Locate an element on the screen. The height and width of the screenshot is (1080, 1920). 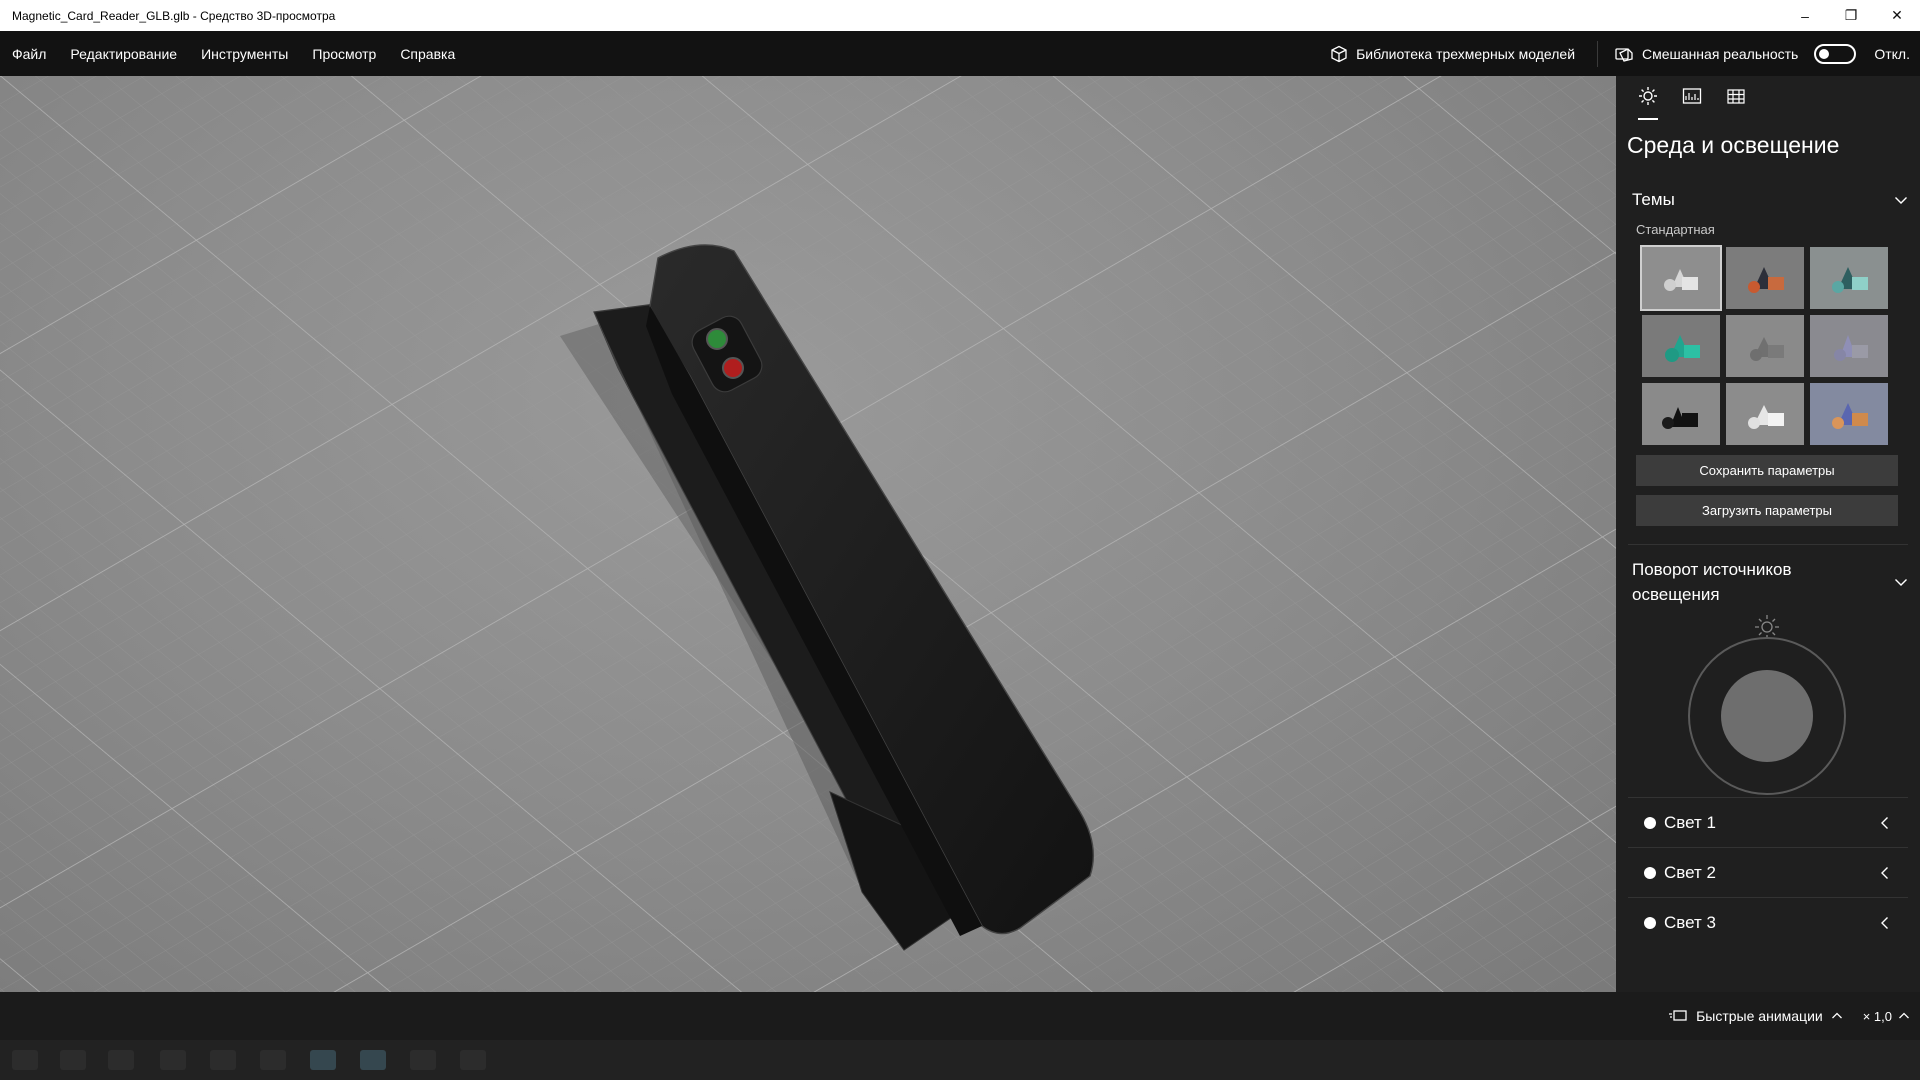
cube-icon is located at coordinates (1339, 53).